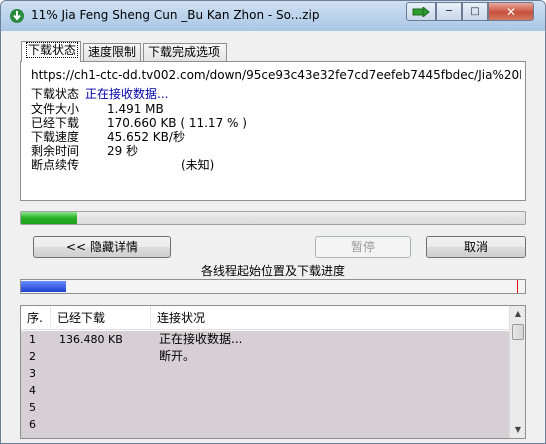  I want to click on resume-row: 断点续传 (未知), so click(122, 165).